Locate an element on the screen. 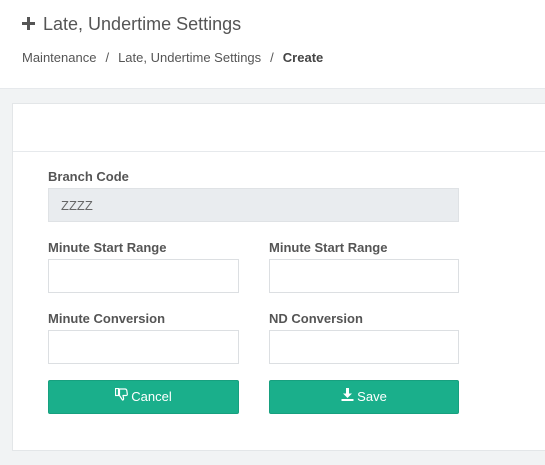  minute-start-range-input is located at coordinates (143, 276).